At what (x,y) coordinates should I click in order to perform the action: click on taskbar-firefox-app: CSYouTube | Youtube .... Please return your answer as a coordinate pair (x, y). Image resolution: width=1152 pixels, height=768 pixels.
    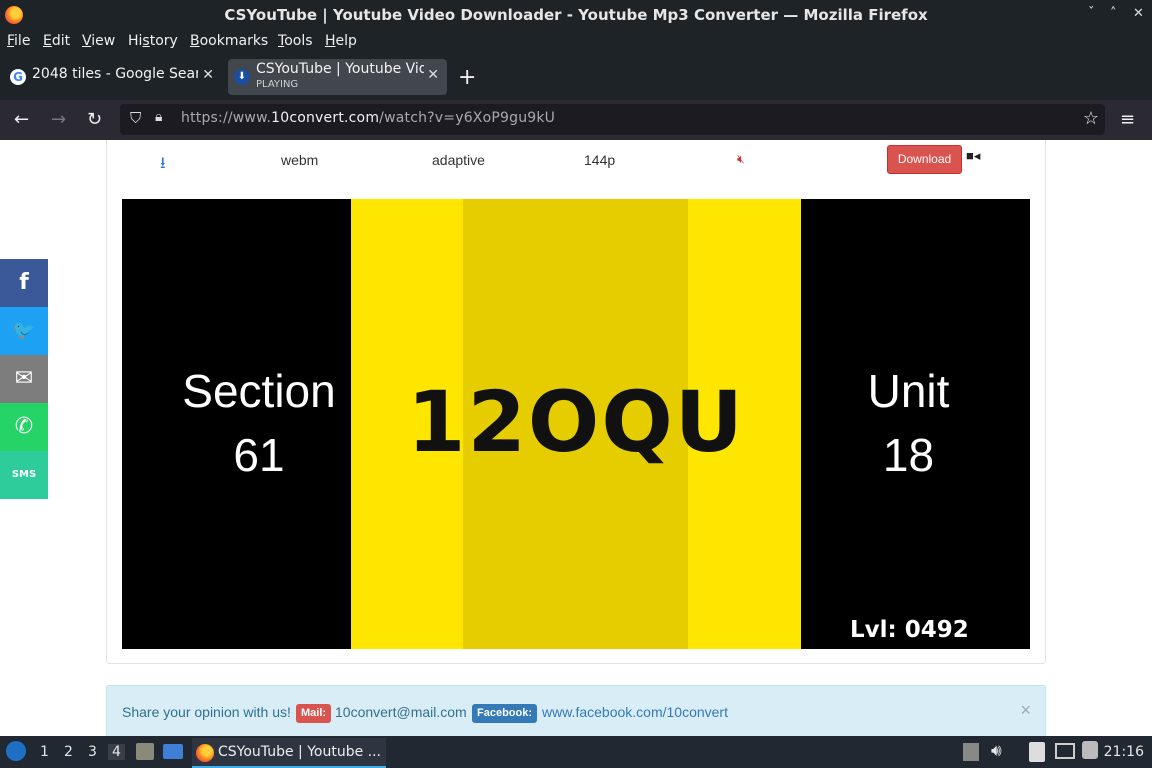
    Looking at the image, I should click on (289, 753).